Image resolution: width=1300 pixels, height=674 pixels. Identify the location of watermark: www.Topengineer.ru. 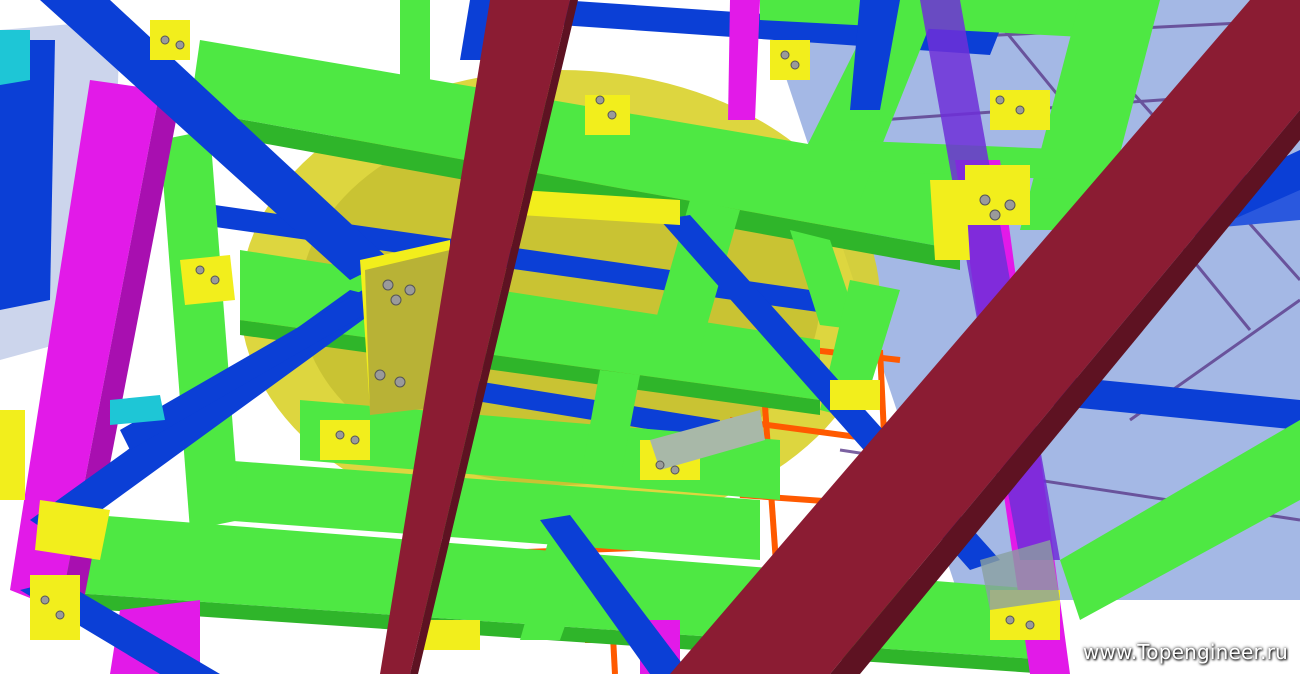
(1185, 652).